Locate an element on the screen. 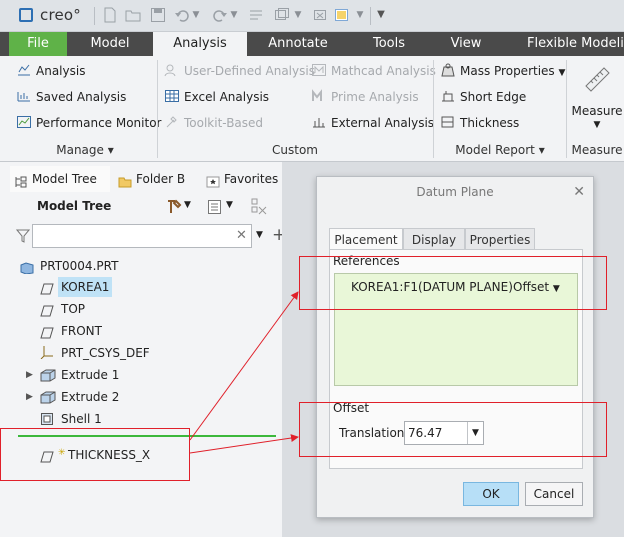 The height and width of the screenshot is (537, 624). part-icon is located at coordinates (27, 267).